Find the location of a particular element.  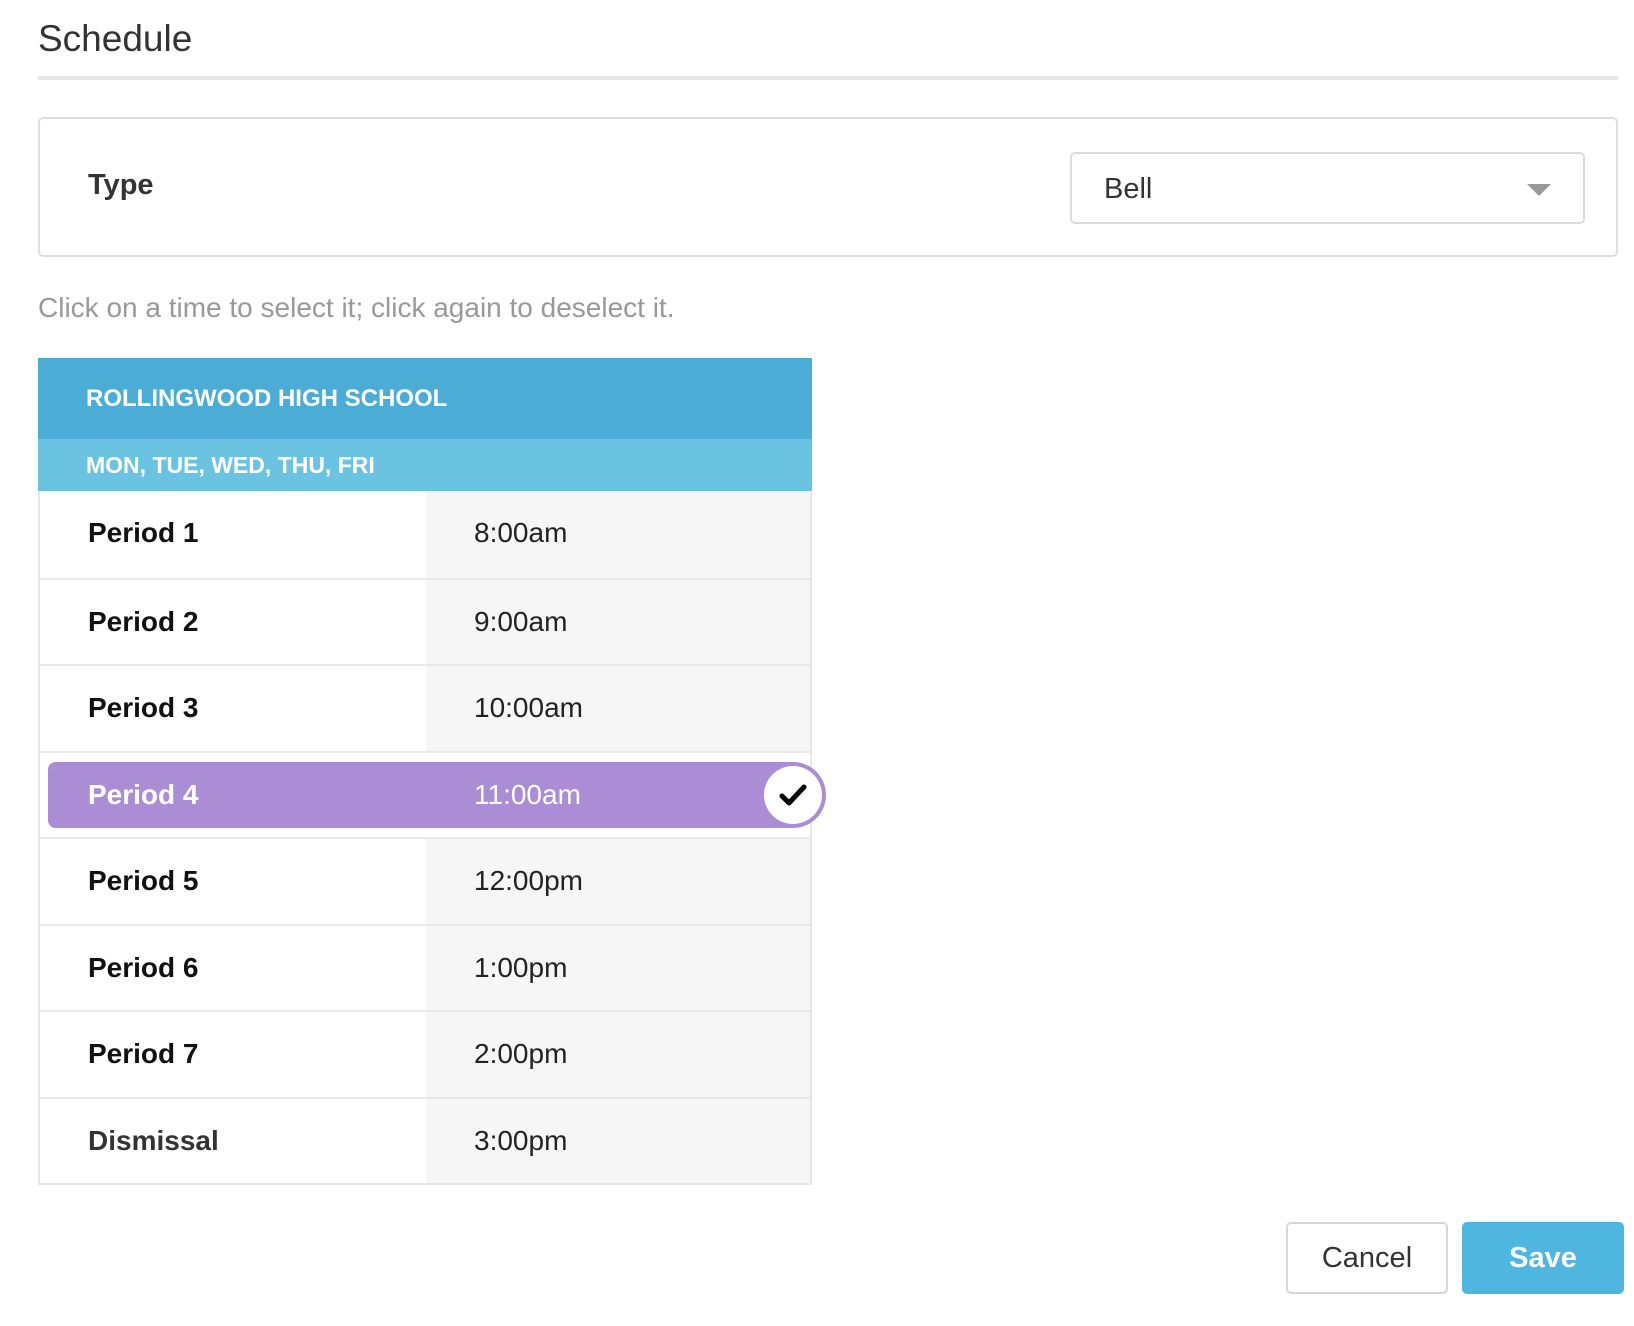

schedule-row: Period 3 10:00am is located at coordinates (425, 707).